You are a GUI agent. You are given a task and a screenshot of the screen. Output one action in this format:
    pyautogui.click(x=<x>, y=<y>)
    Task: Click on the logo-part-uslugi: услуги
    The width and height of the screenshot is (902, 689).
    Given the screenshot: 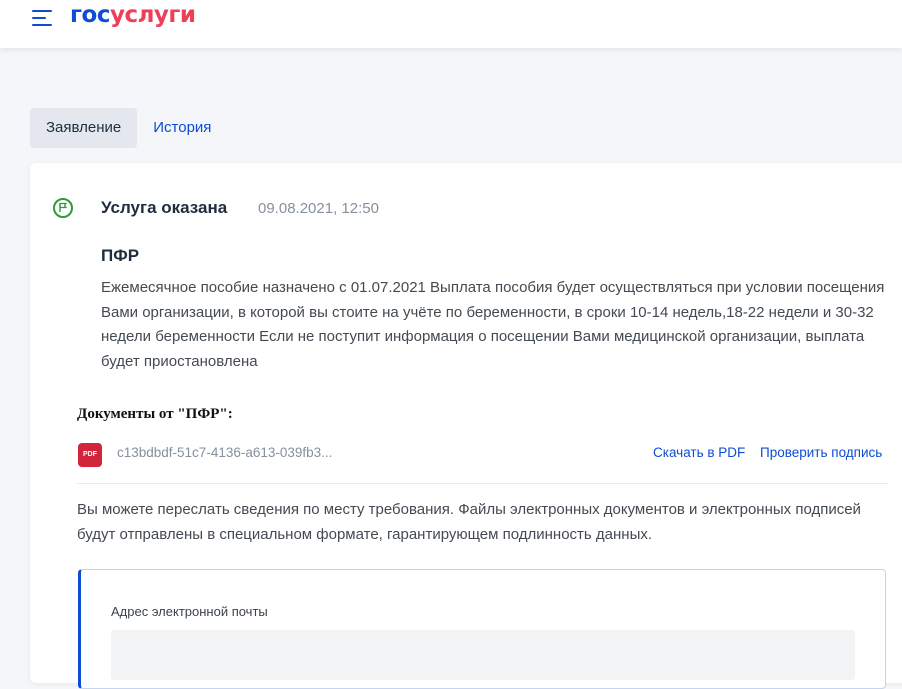 What is the action you would take?
    pyautogui.click(x=152, y=15)
    